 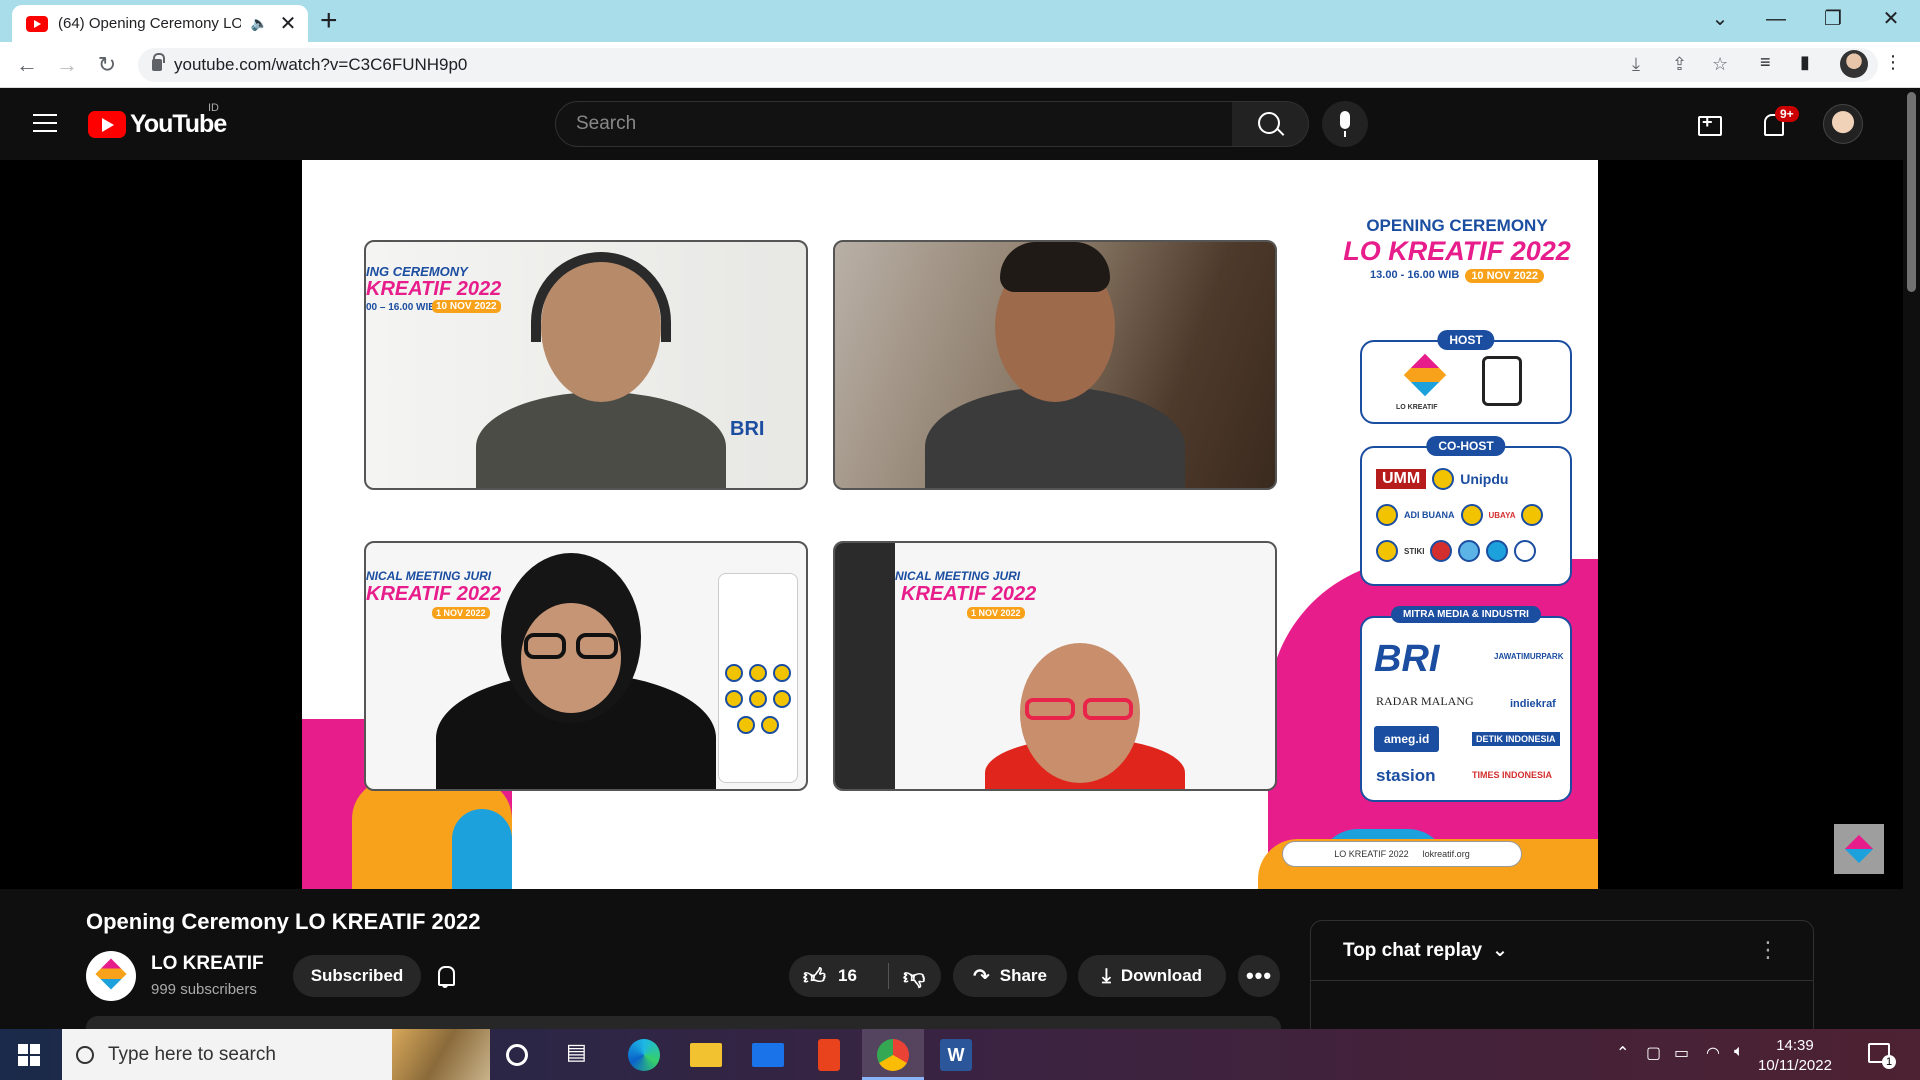 I want to click on battery-icon: ▭, so click(x=1681, y=1053).